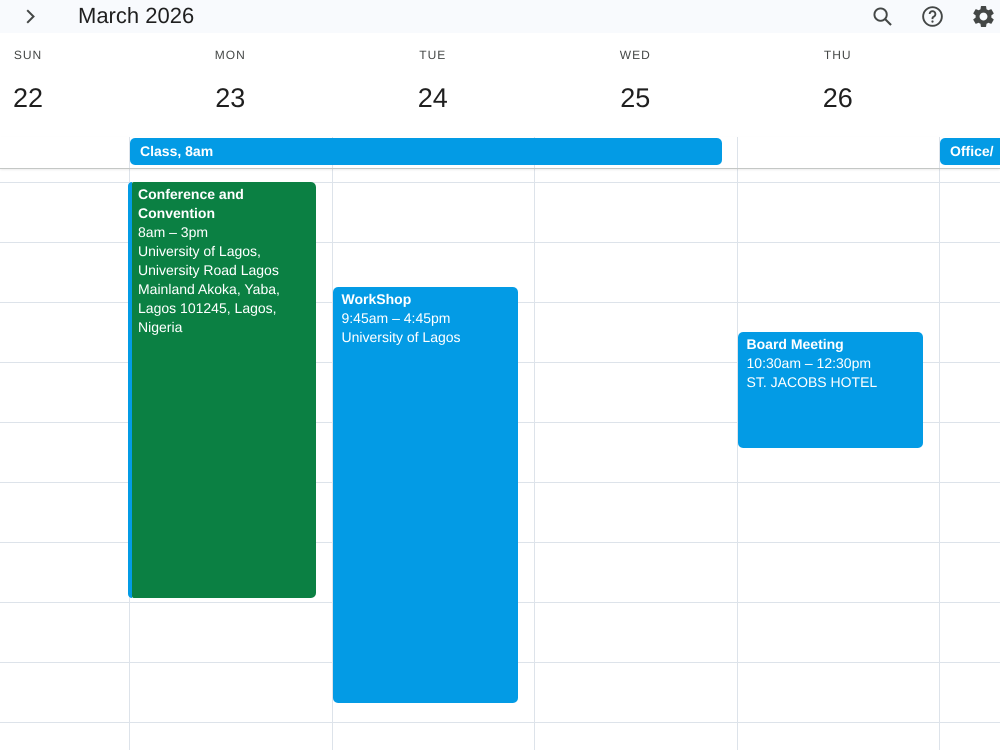 The width and height of the screenshot is (1000, 750). What do you see at coordinates (30, 16) in the screenshot?
I see `chevron-right-icon` at bounding box center [30, 16].